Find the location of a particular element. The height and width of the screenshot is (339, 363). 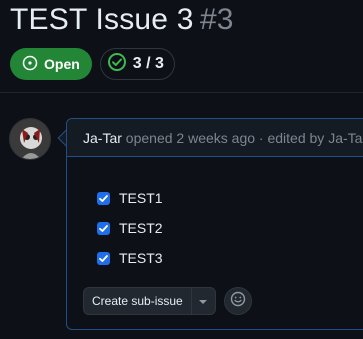

task-label: TEST3 is located at coordinates (141, 258).